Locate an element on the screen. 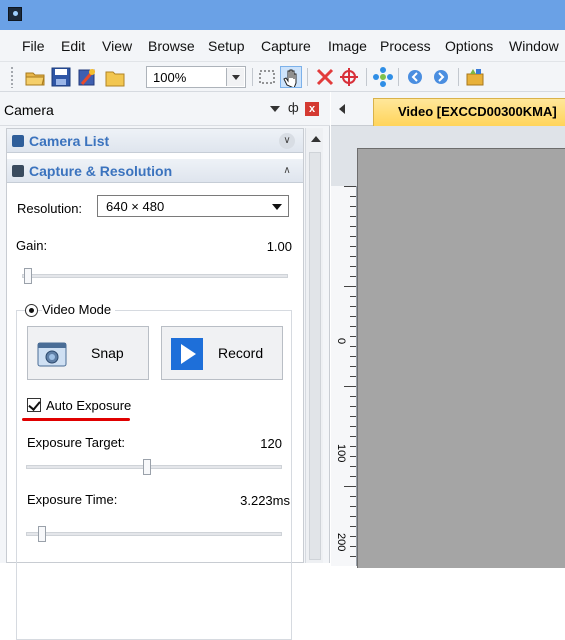  gain-value: 1.00 is located at coordinates (279, 246).